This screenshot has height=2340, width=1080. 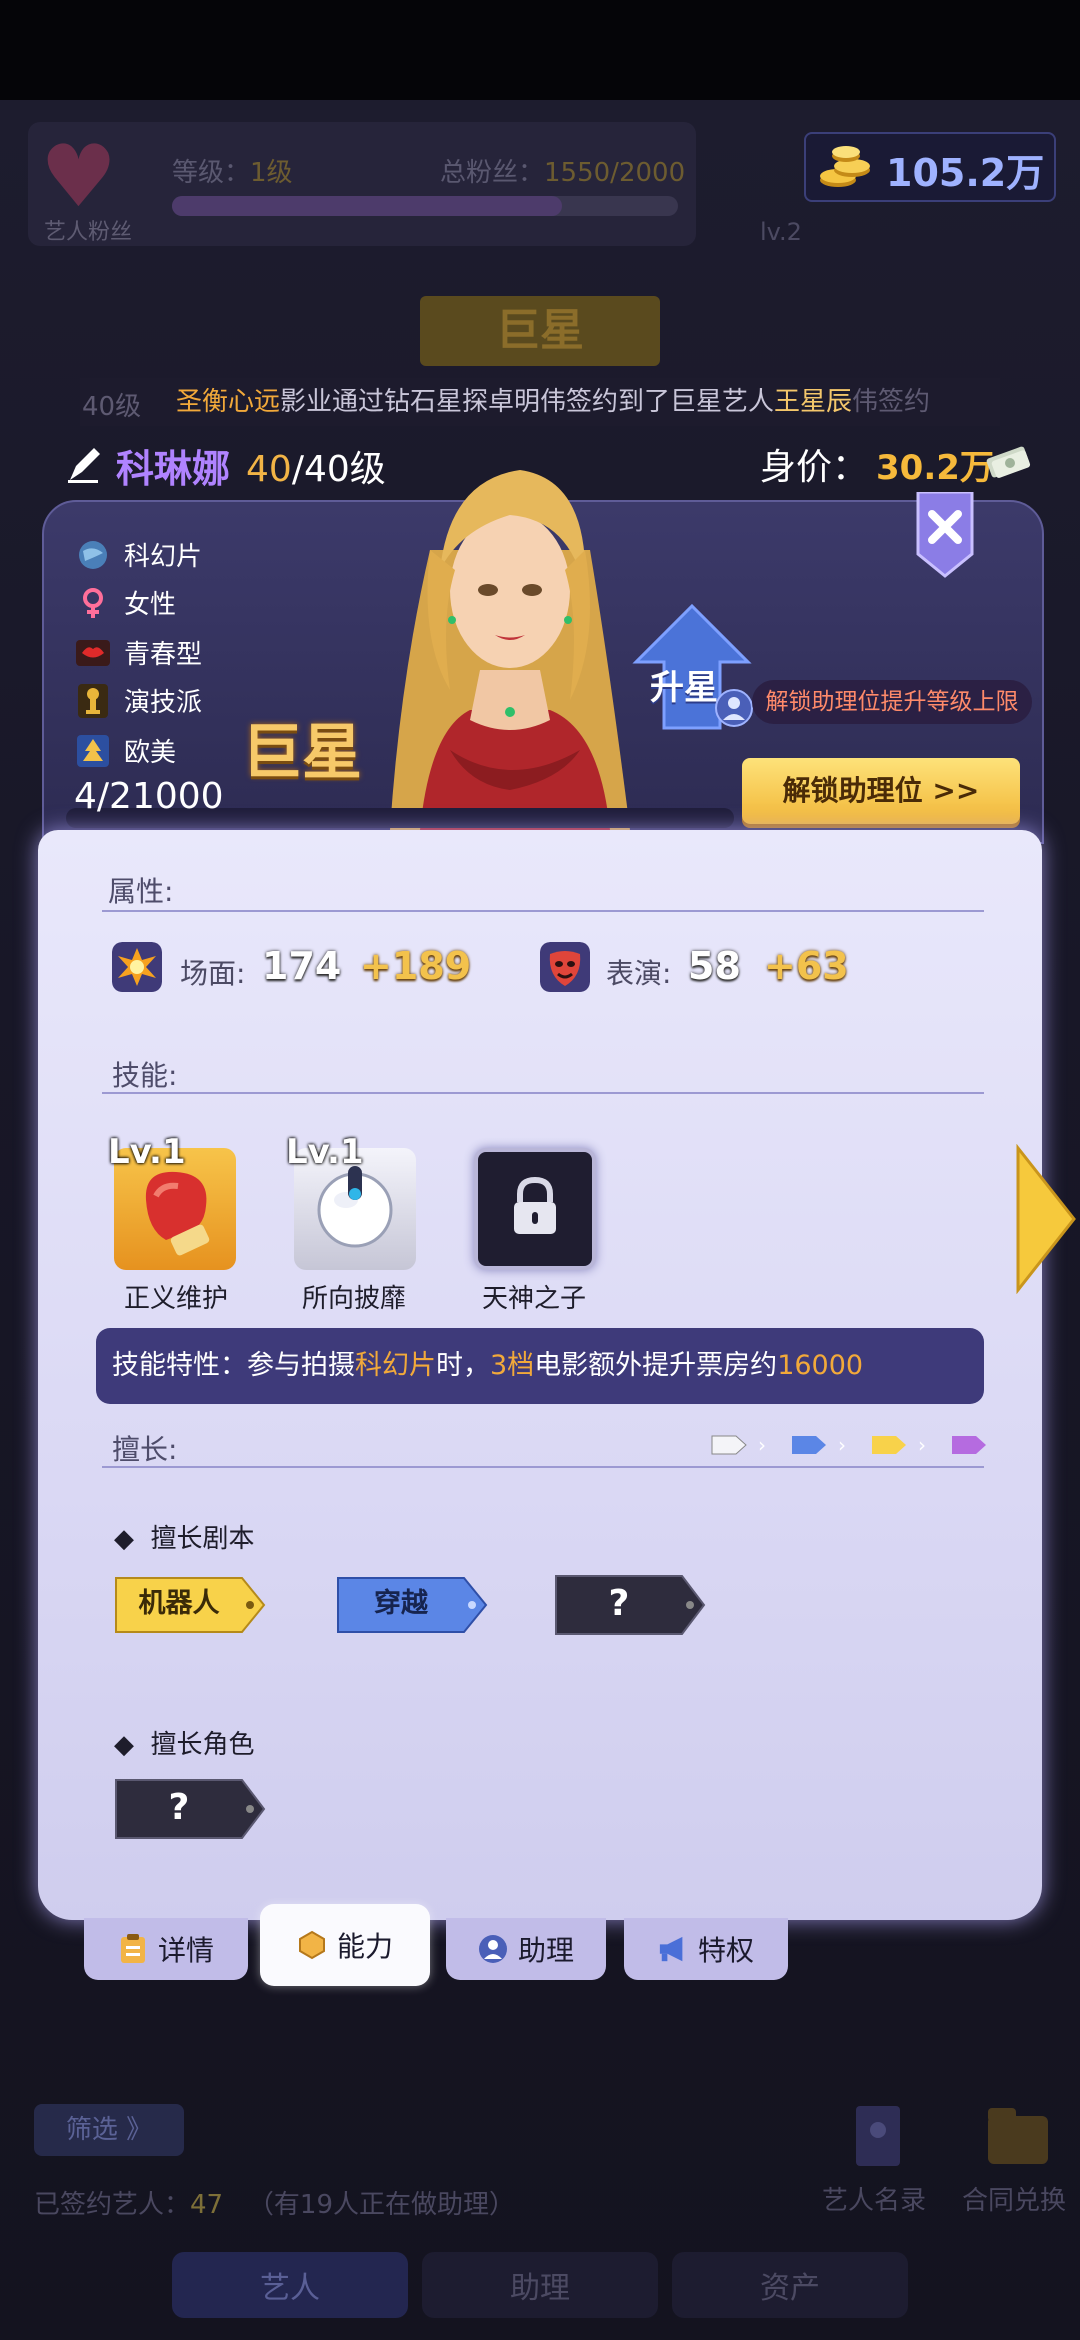 I want to click on megaphone-icon, so click(x=673, y=1949).